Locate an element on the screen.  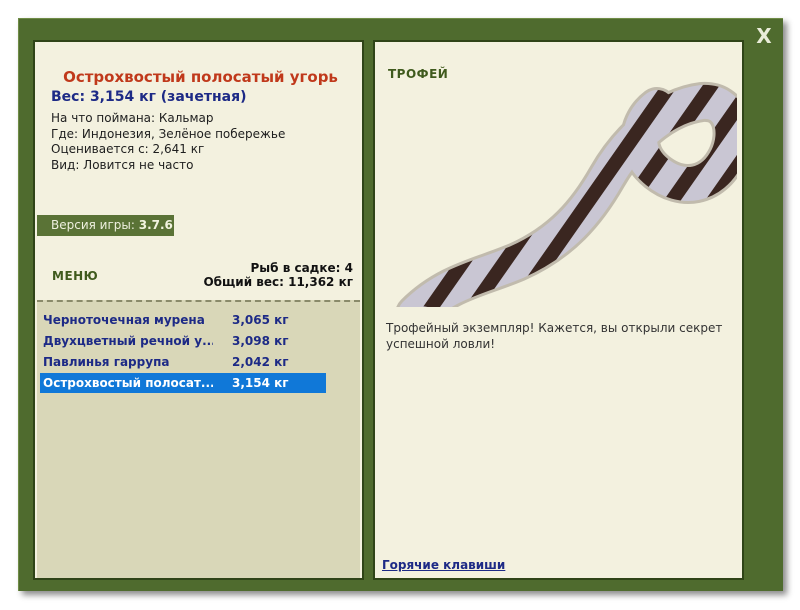
version-value: 3.7.6 is located at coordinates (155, 225).